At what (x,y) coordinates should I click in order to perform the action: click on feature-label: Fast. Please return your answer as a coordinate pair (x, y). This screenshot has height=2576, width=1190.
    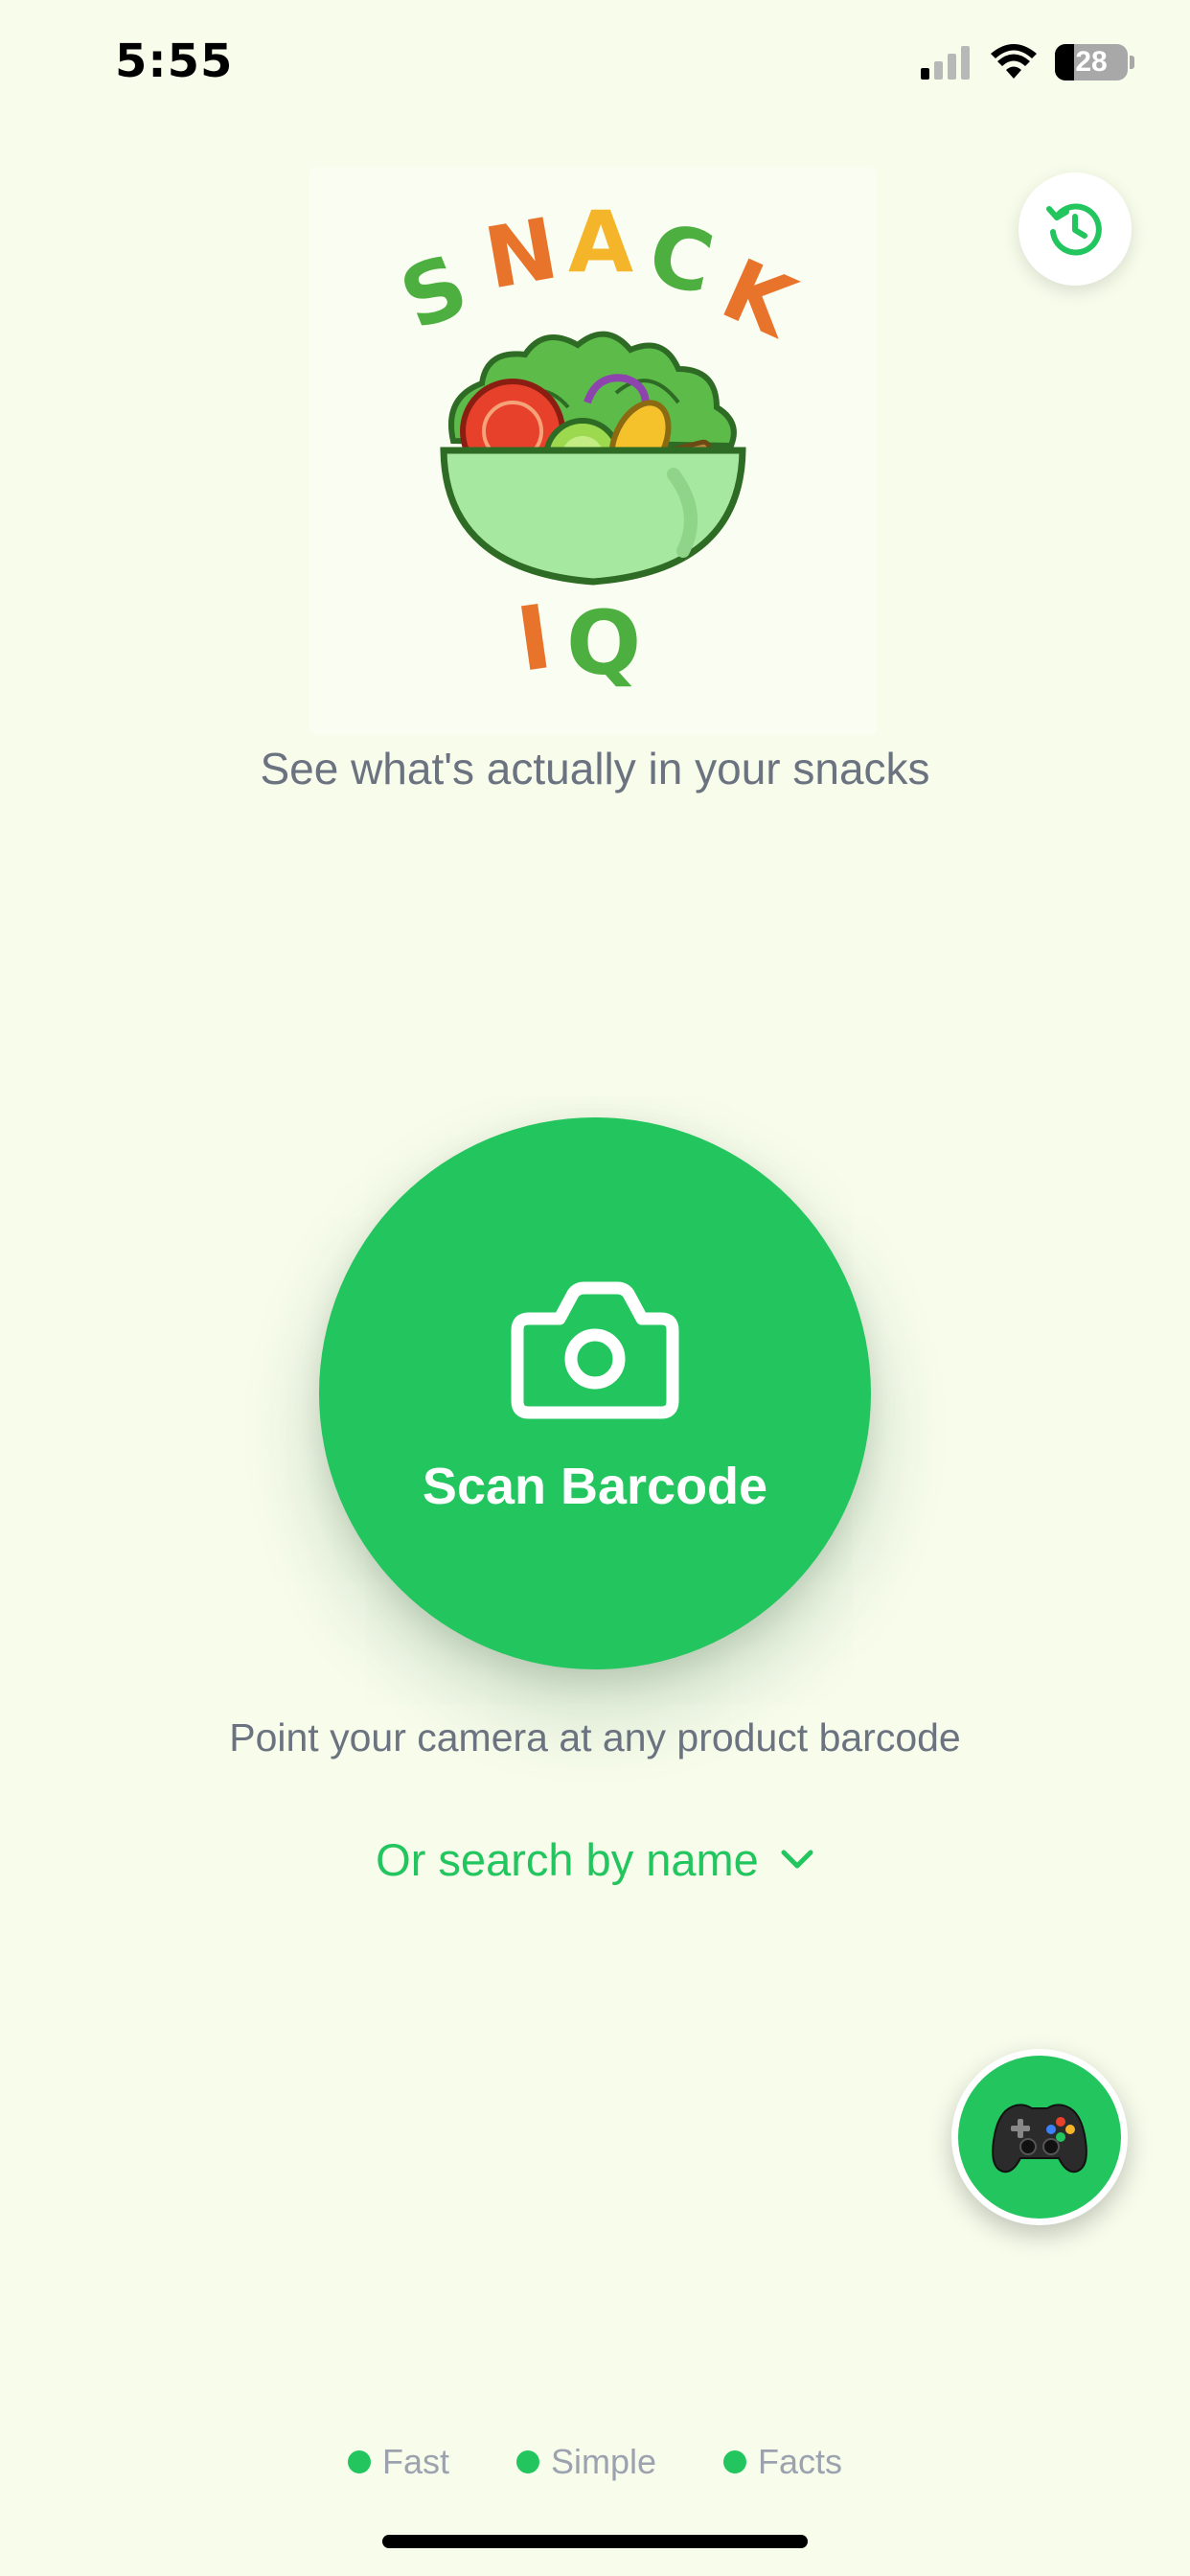
    Looking at the image, I should click on (415, 2461).